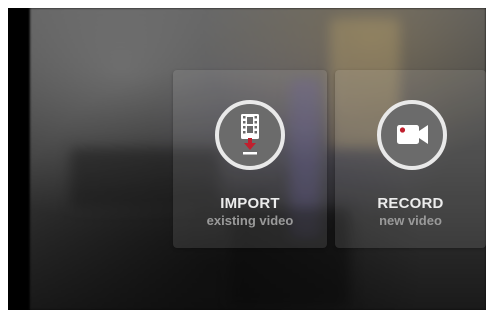 The height and width of the screenshot is (313, 486). I want to click on record-icon-circle, so click(412, 135).